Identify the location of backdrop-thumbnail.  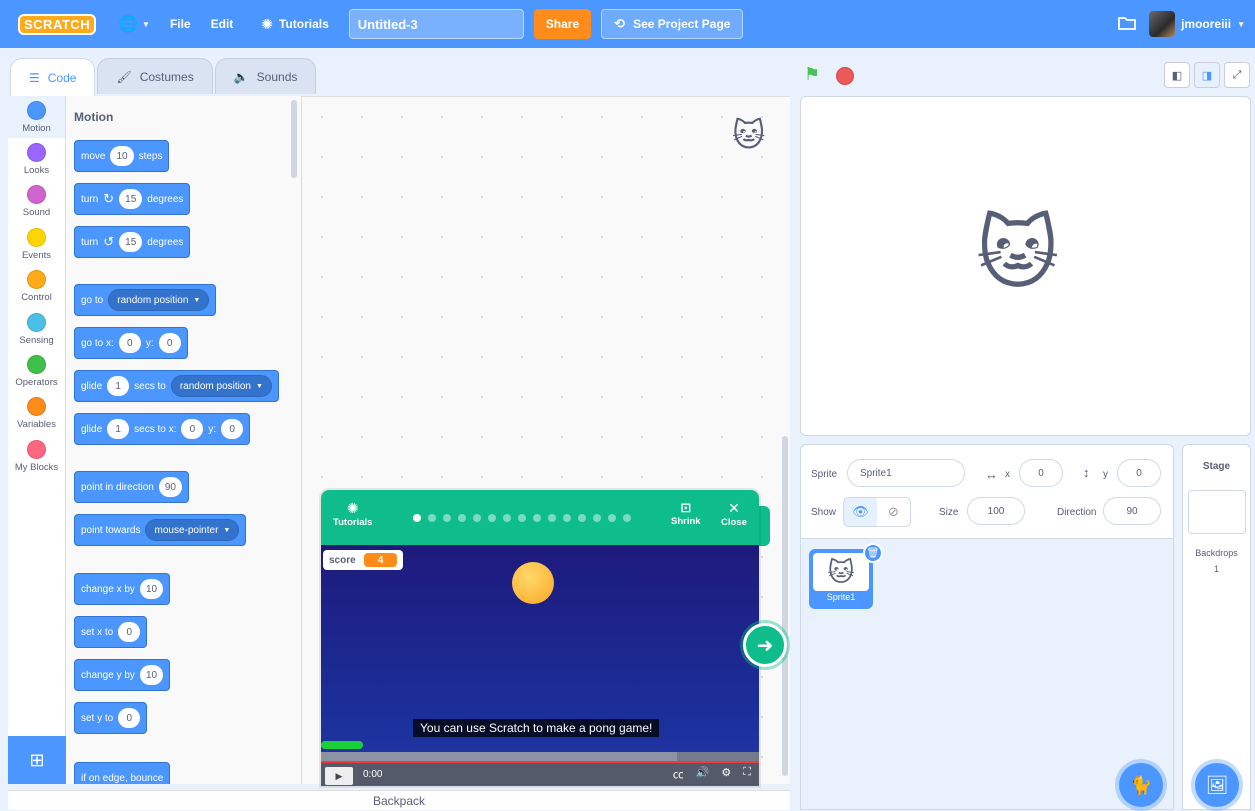
(1216, 512).